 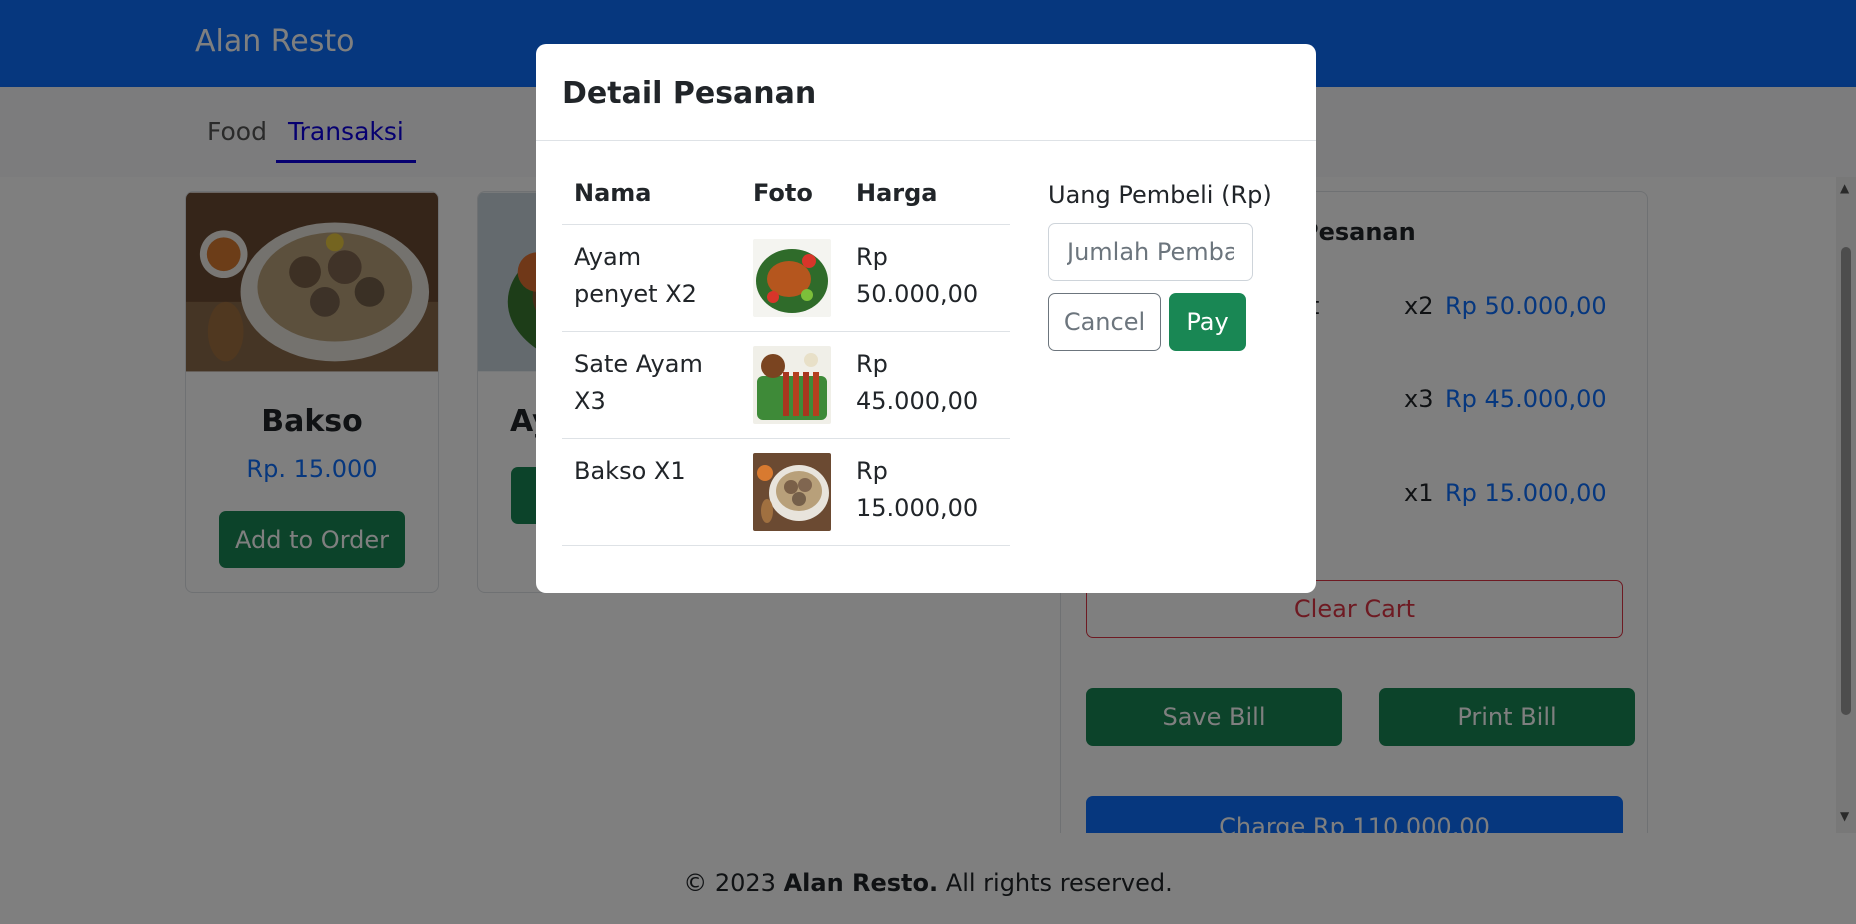 What do you see at coordinates (651, 278) in the screenshot?
I see `order-item-name: Ayam penyet X2` at bounding box center [651, 278].